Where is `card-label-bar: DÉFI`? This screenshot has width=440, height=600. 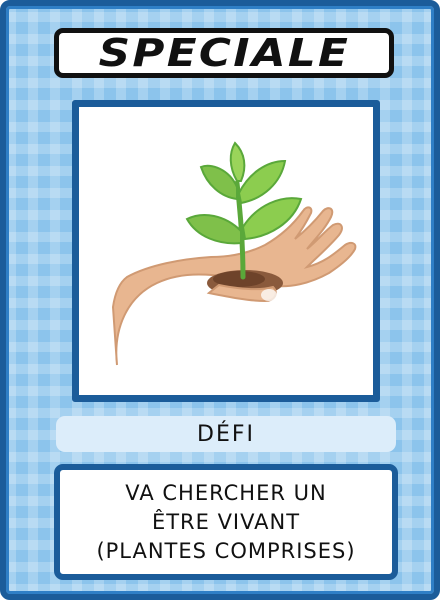
card-label-bar: DÉFI is located at coordinates (226, 434).